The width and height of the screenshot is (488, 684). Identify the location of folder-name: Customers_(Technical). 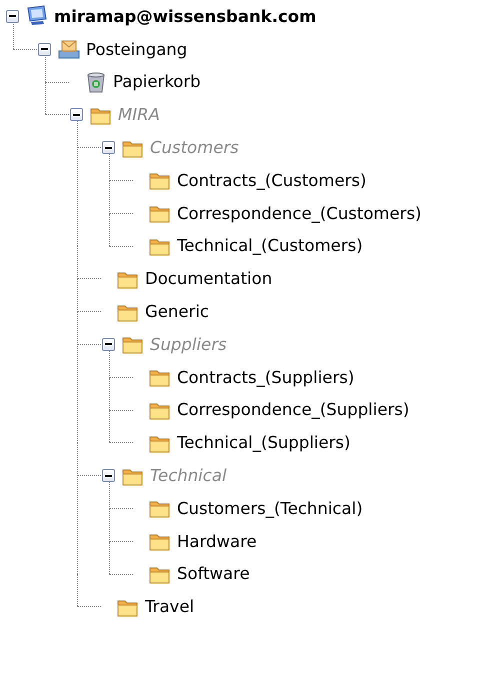
(270, 508).